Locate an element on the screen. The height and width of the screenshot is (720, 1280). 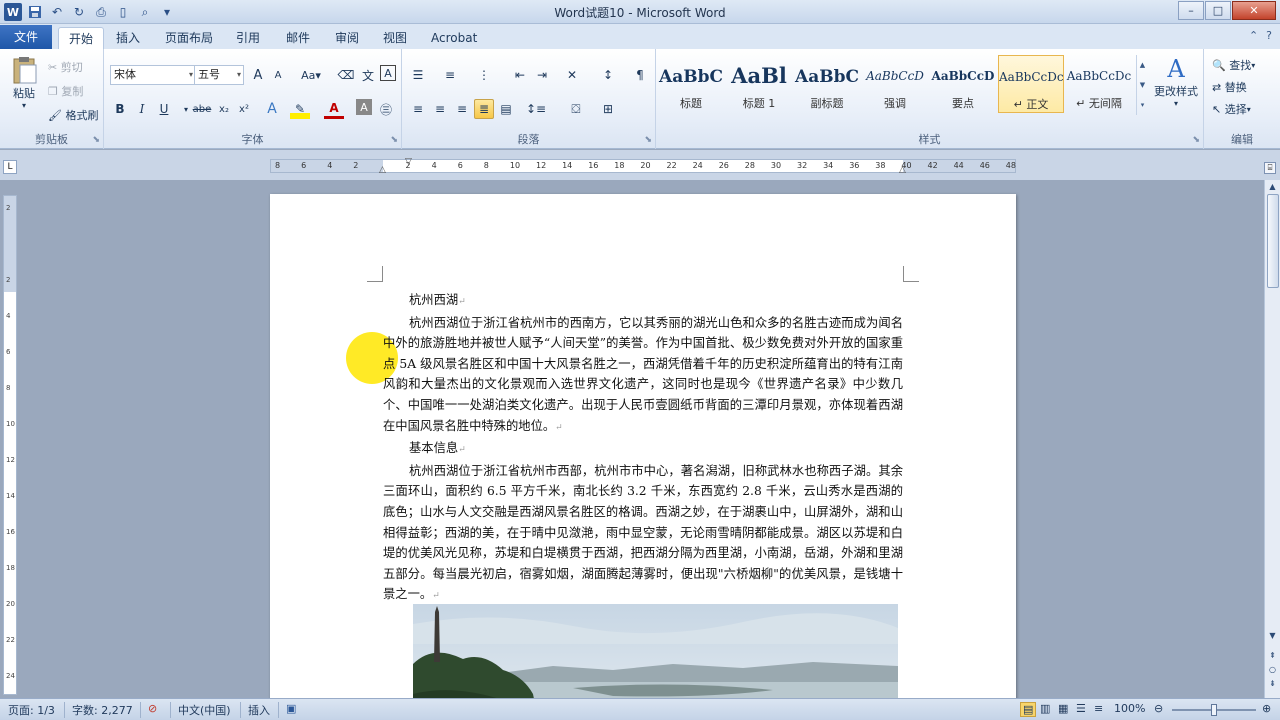
tab-mailings: 邮件 is located at coordinates (298, 38).